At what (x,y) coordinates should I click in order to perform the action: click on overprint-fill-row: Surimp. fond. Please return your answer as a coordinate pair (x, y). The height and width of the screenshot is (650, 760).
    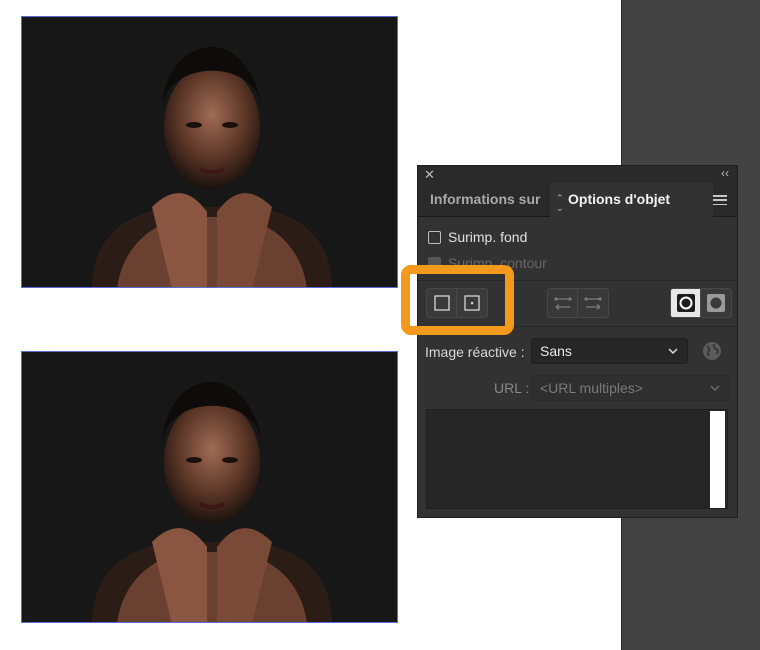
    Looking at the image, I should click on (477, 237).